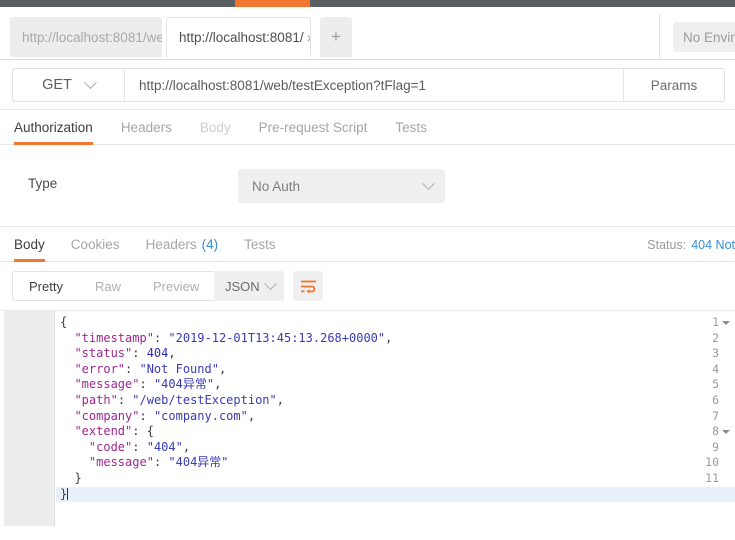  Describe the element at coordinates (96, 400) in the screenshot. I see `code-token: "path"` at that location.